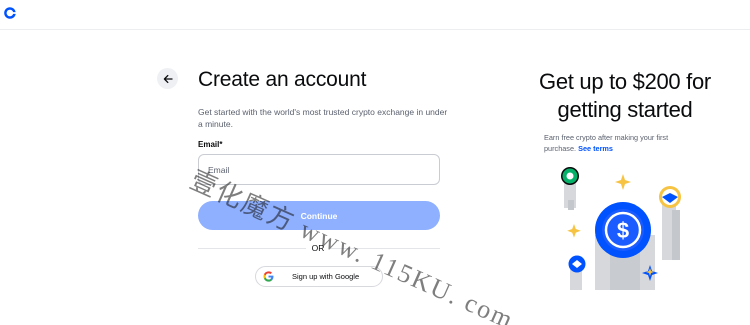 The image size is (750, 325). I want to click on google-signup-button: Sign up with Google, so click(319, 276).